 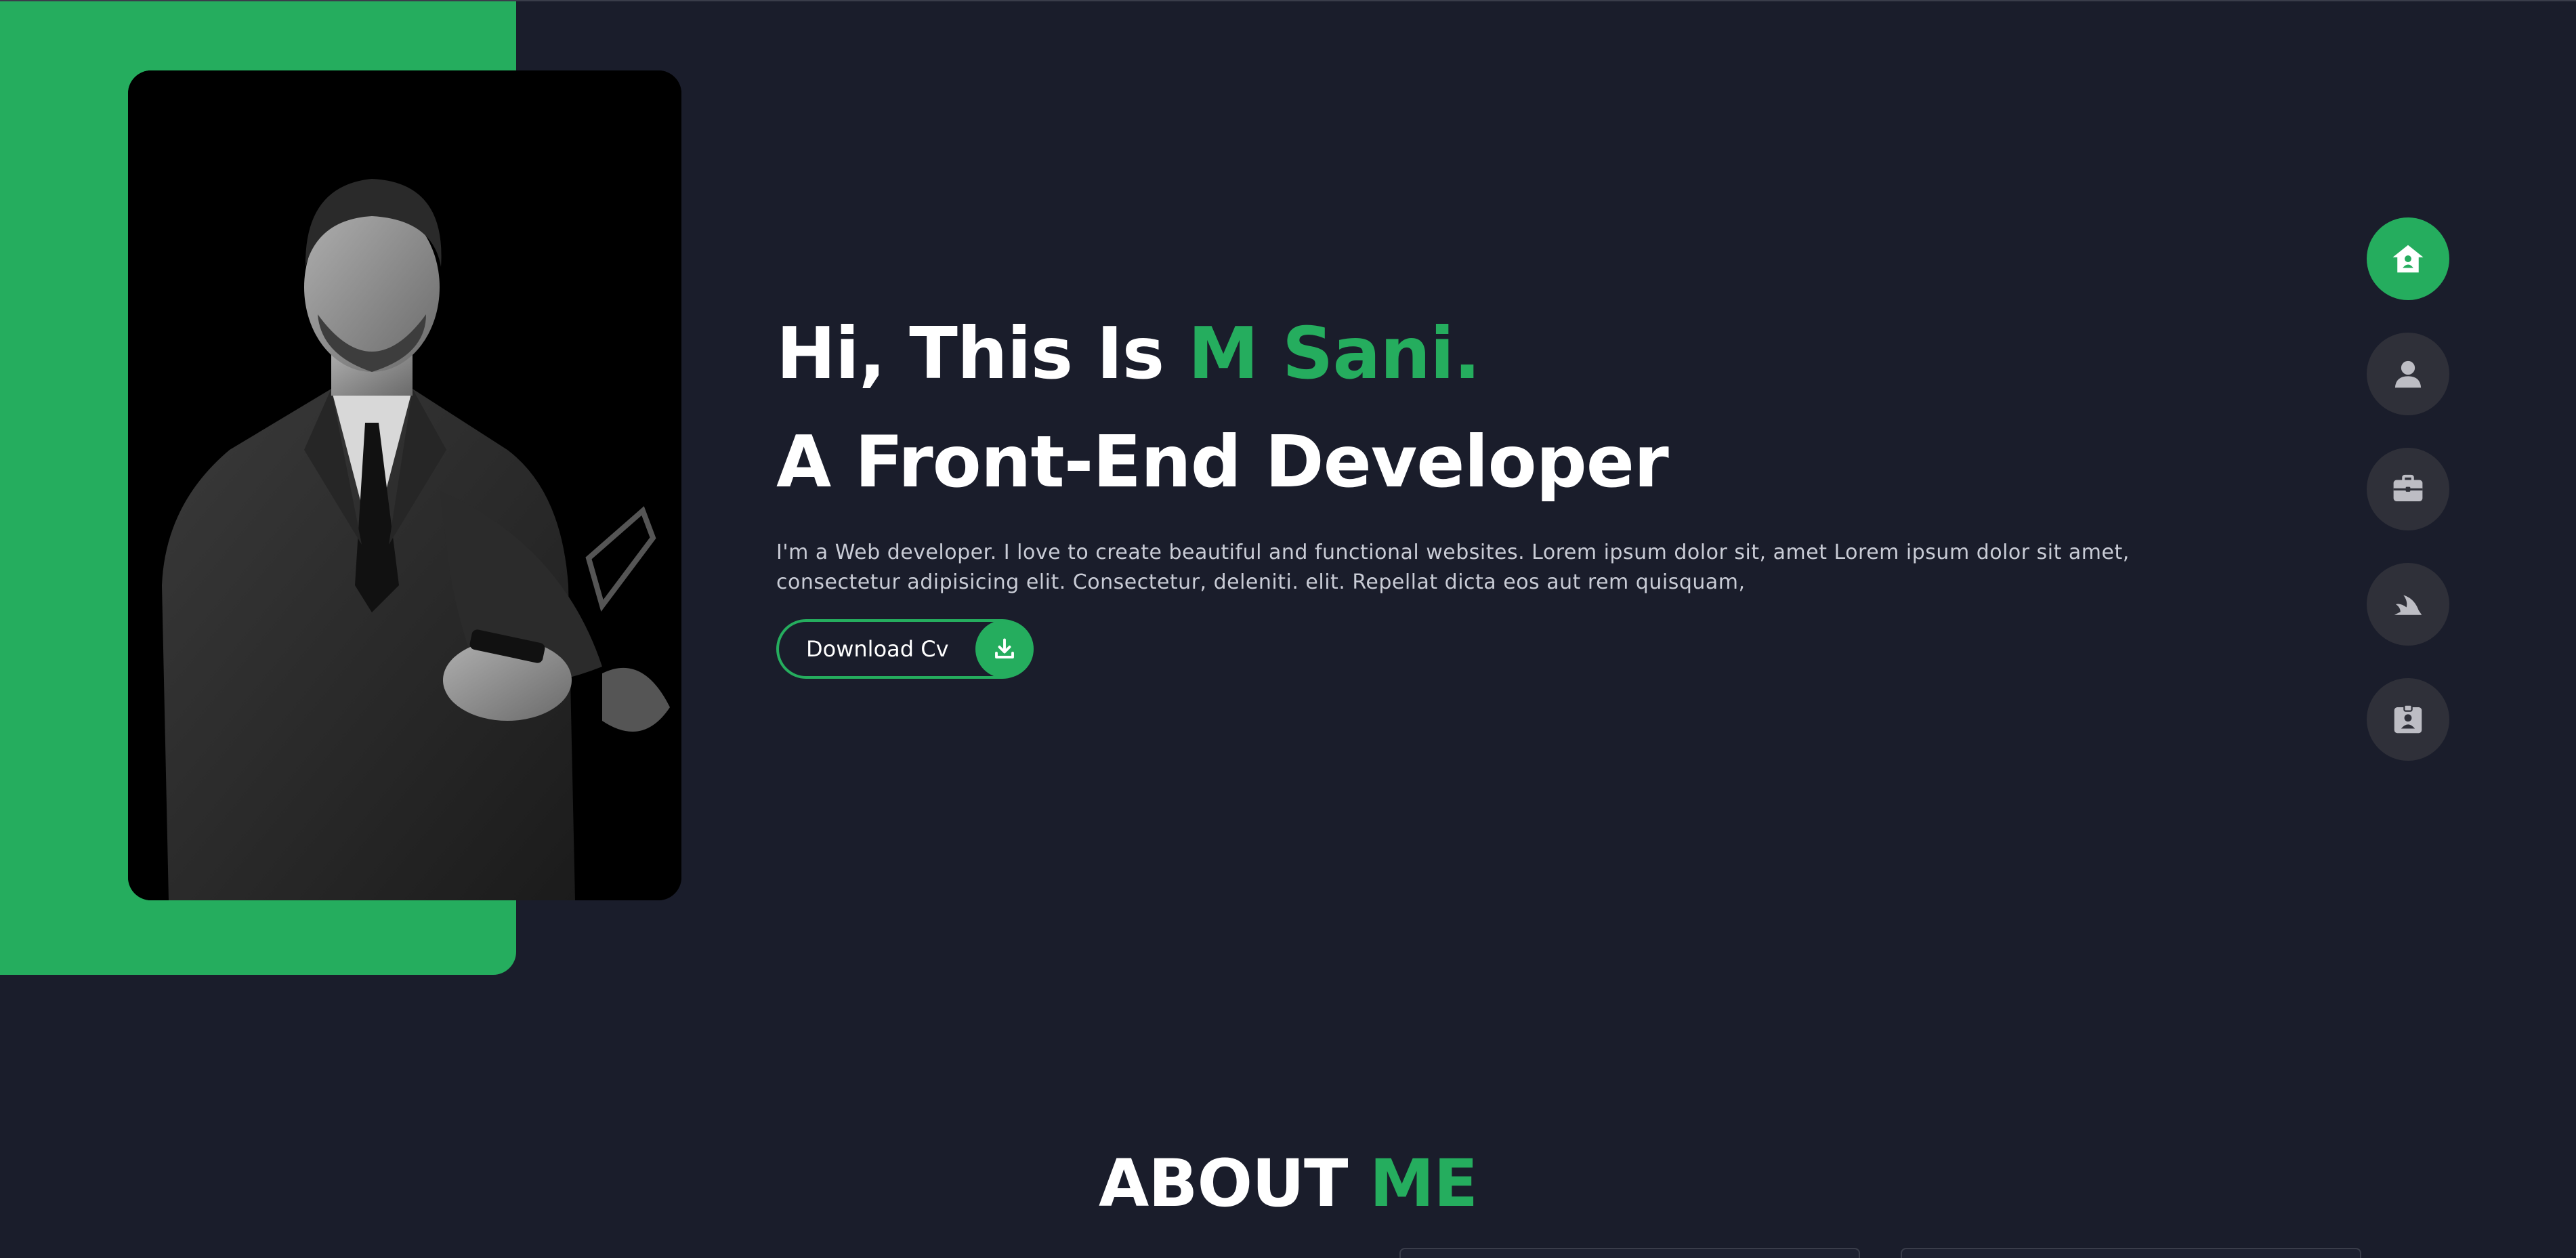 What do you see at coordinates (877, 649) in the screenshot?
I see `download-cv-label: Download Cv` at bounding box center [877, 649].